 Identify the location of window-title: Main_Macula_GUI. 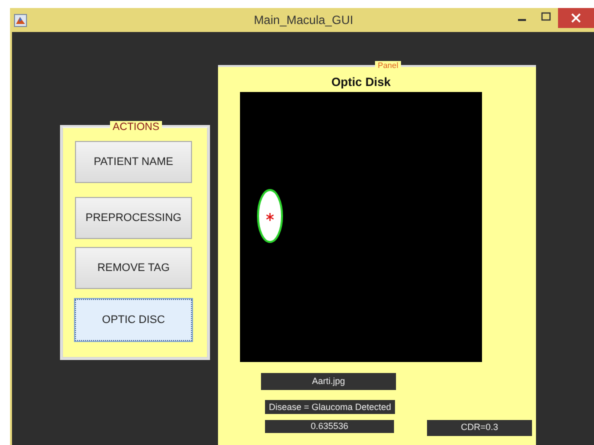
(303, 20).